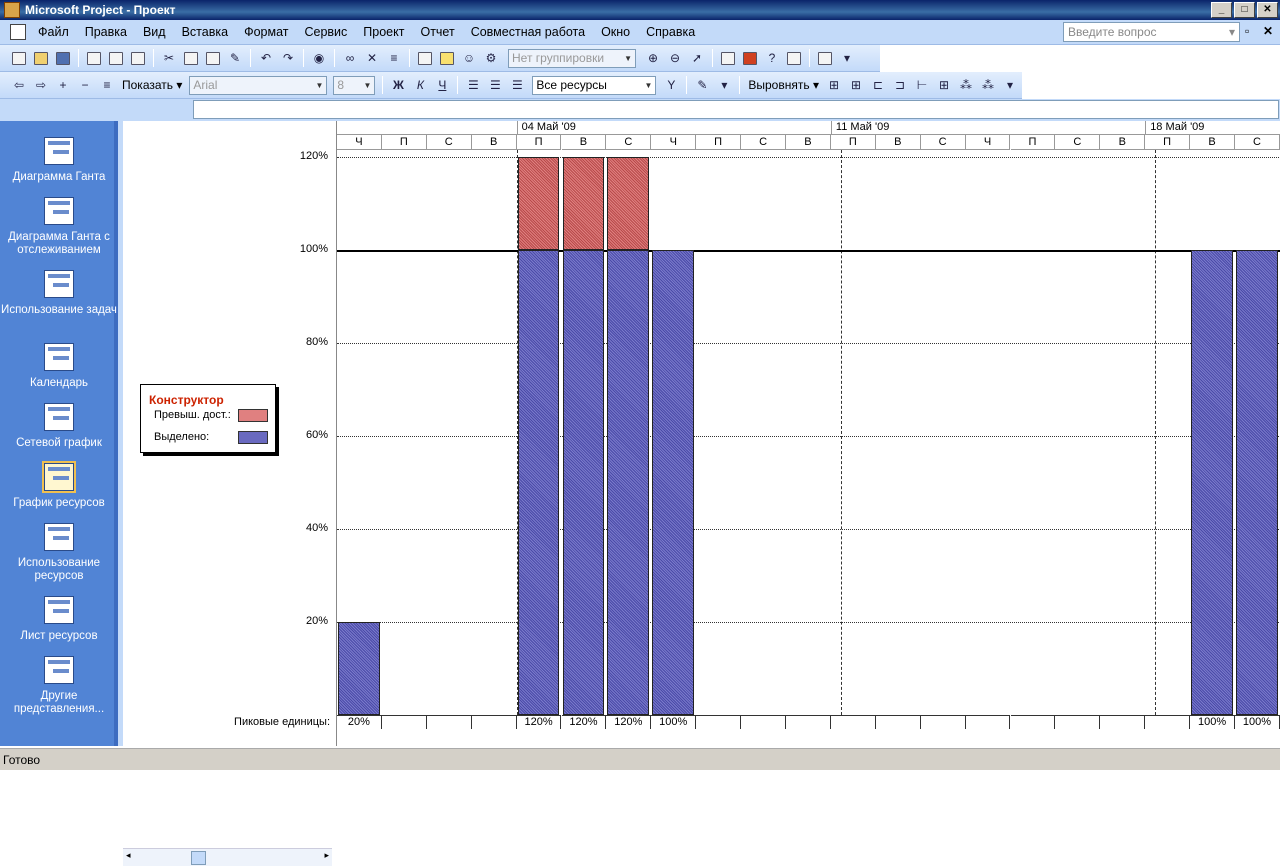  I want to click on doc-restore-button: ▫, so click(1247, 31).